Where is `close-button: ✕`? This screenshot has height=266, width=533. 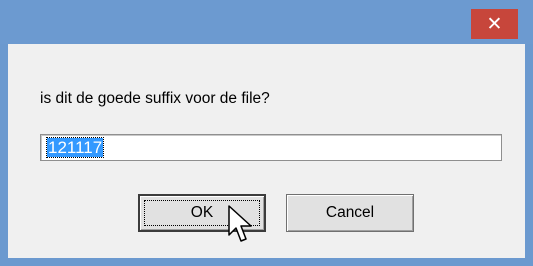
close-button: ✕ is located at coordinates (494, 24).